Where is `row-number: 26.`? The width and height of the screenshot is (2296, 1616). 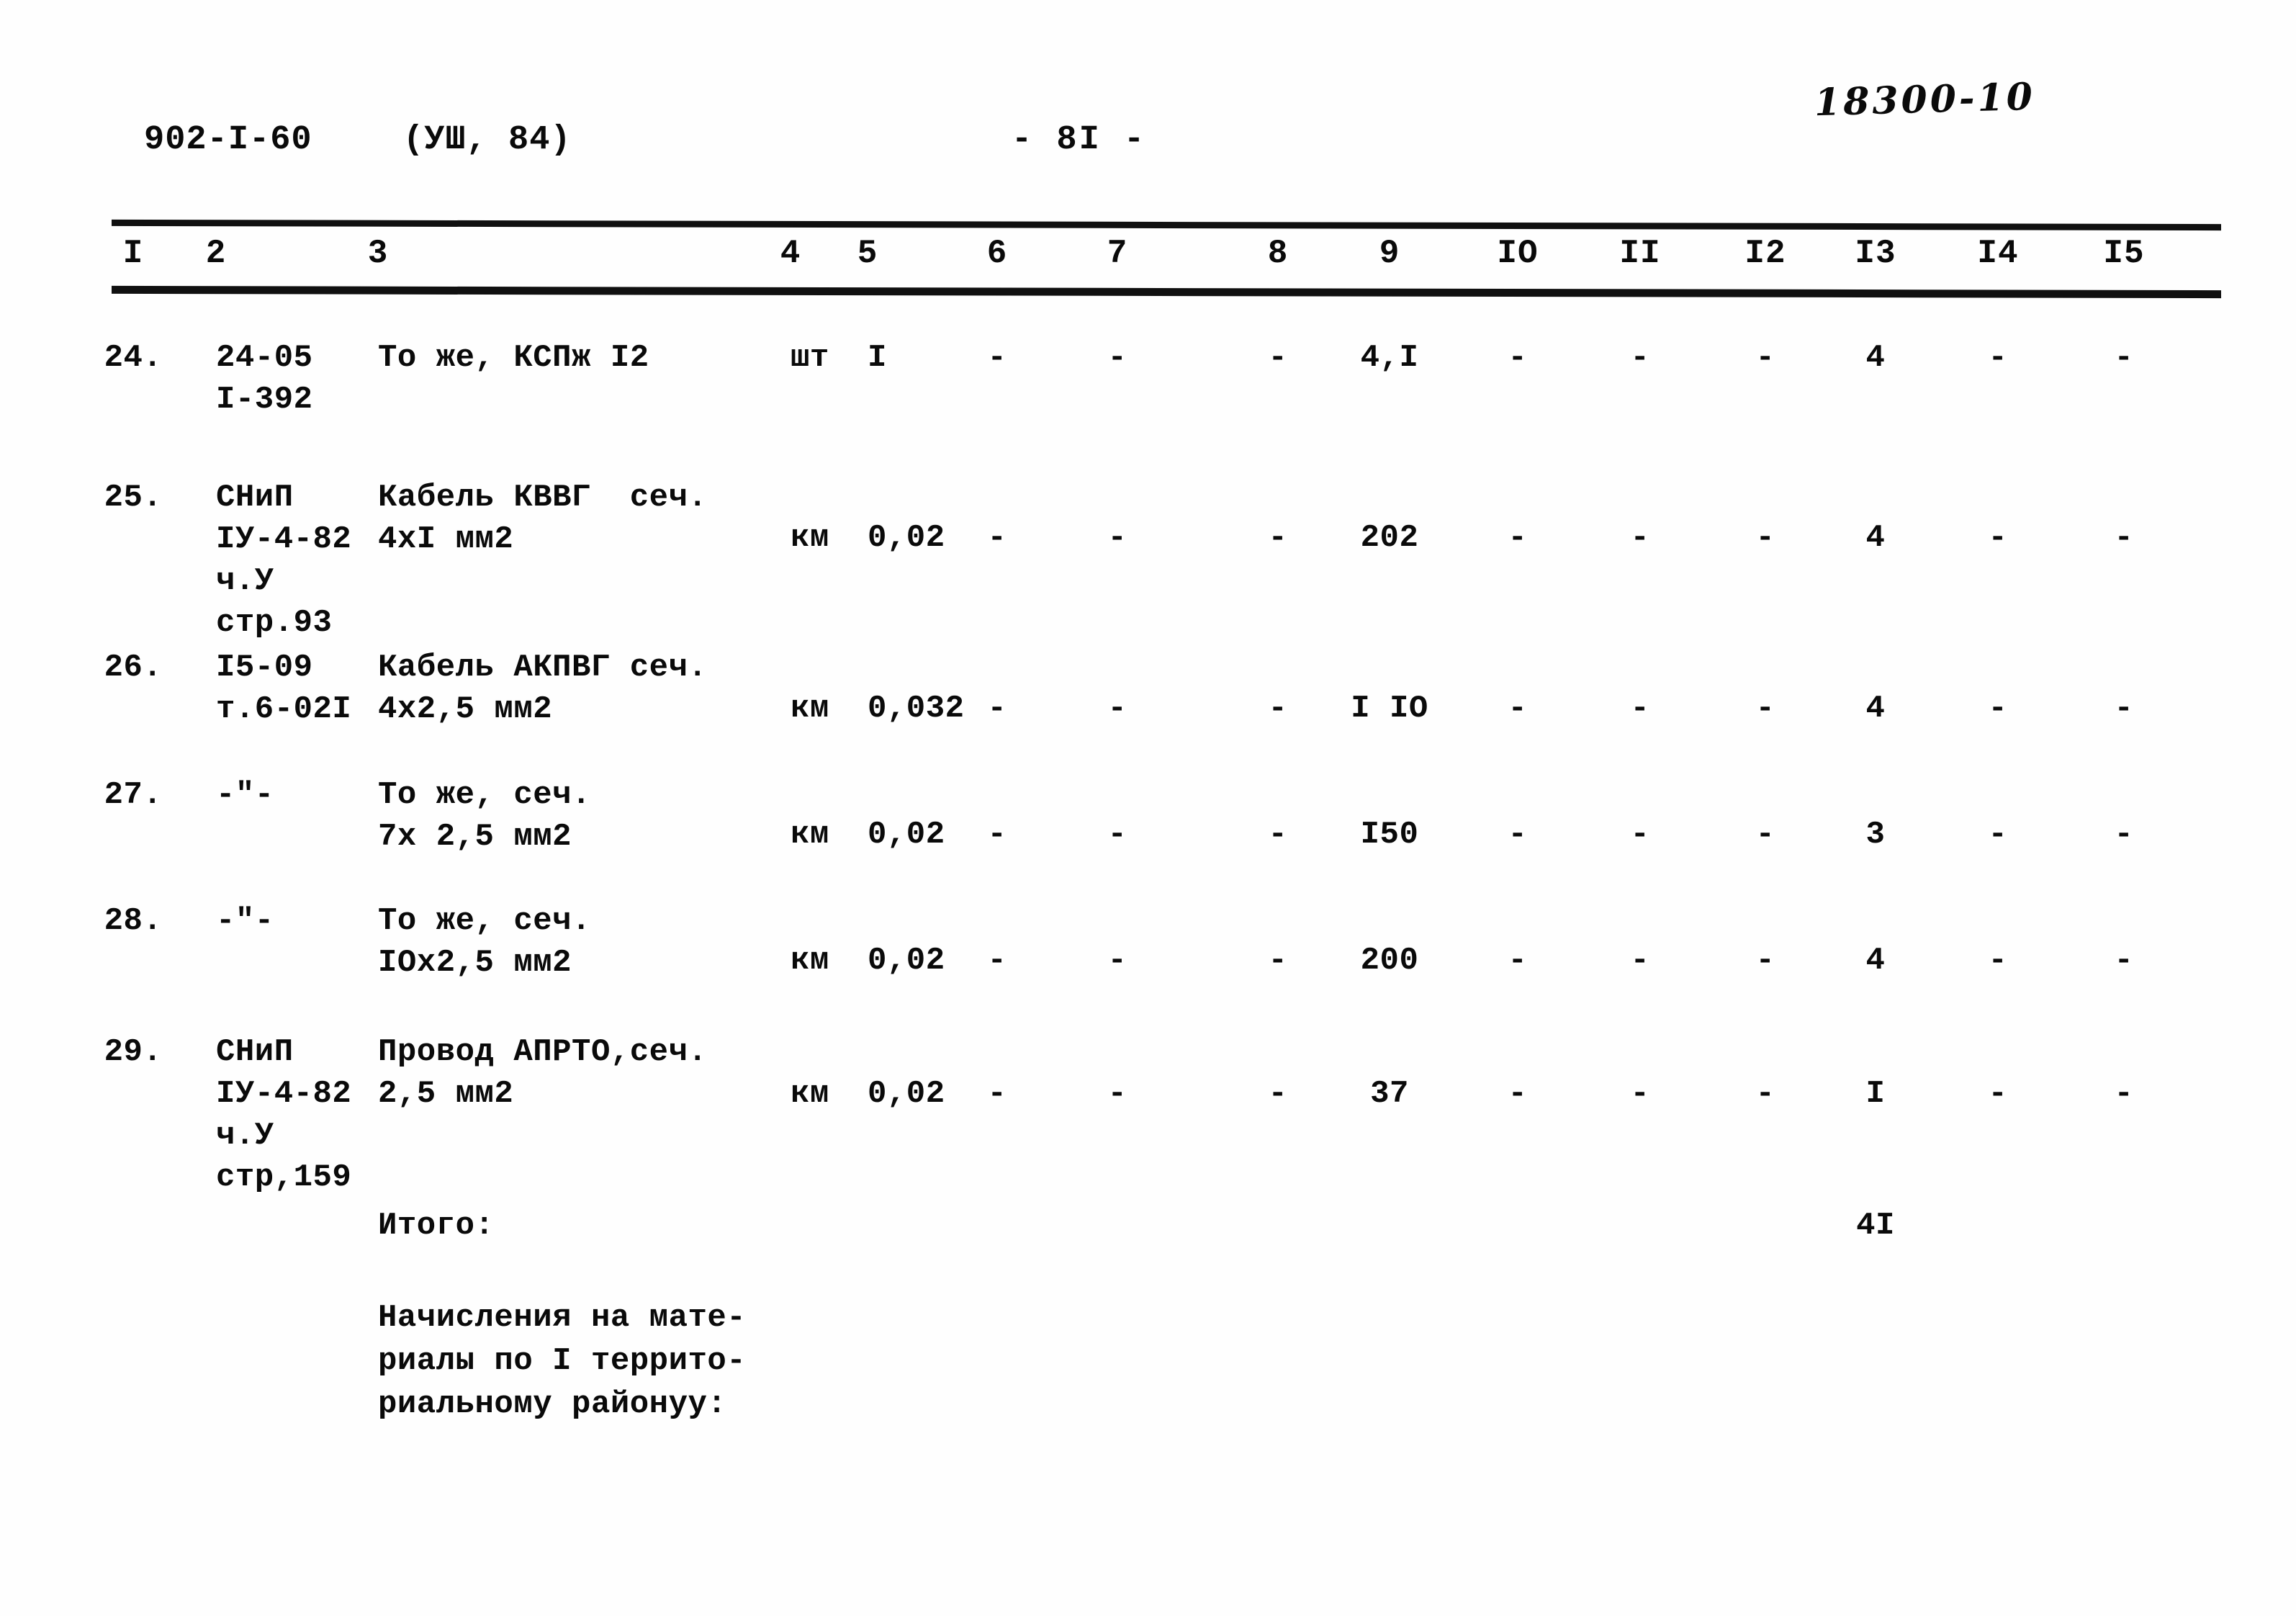
row-number: 26. is located at coordinates (134, 668).